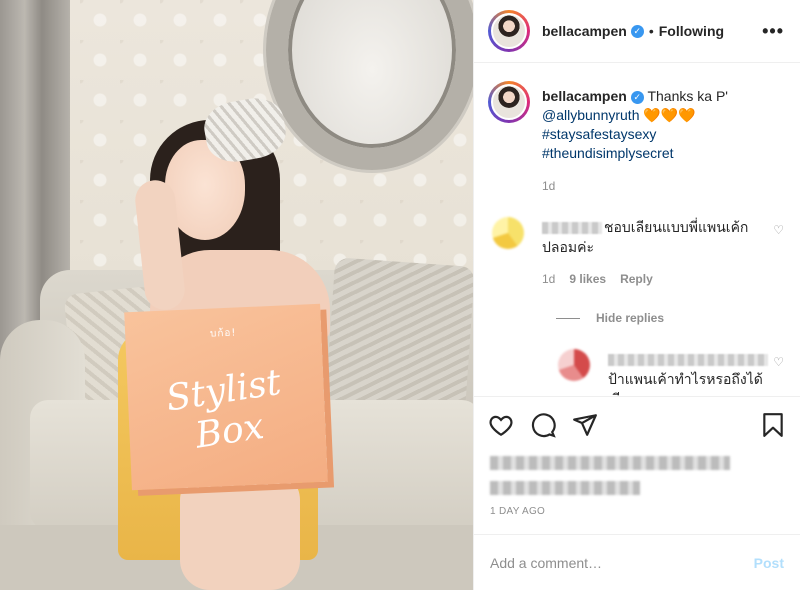 The width and height of the screenshot is (800, 590). Describe the element at coordinates (769, 563) in the screenshot. I see `post-comment-button: Post` at that location.